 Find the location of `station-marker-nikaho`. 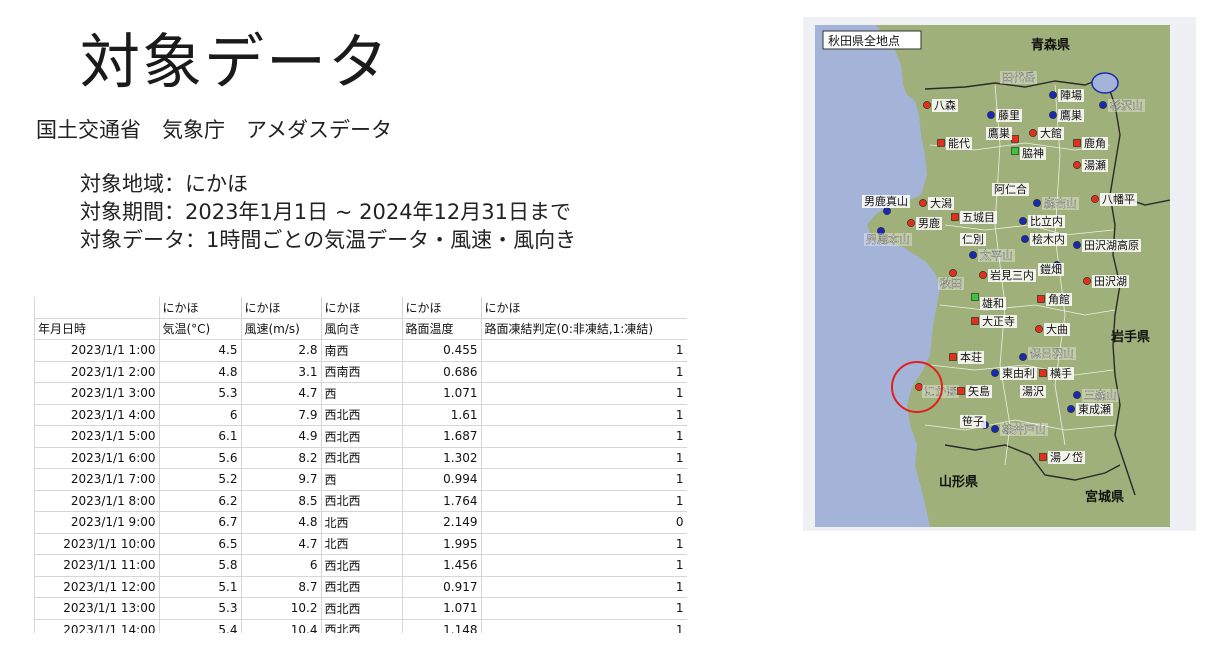

station-marker-nikaho is located at coordinates (919, 387).